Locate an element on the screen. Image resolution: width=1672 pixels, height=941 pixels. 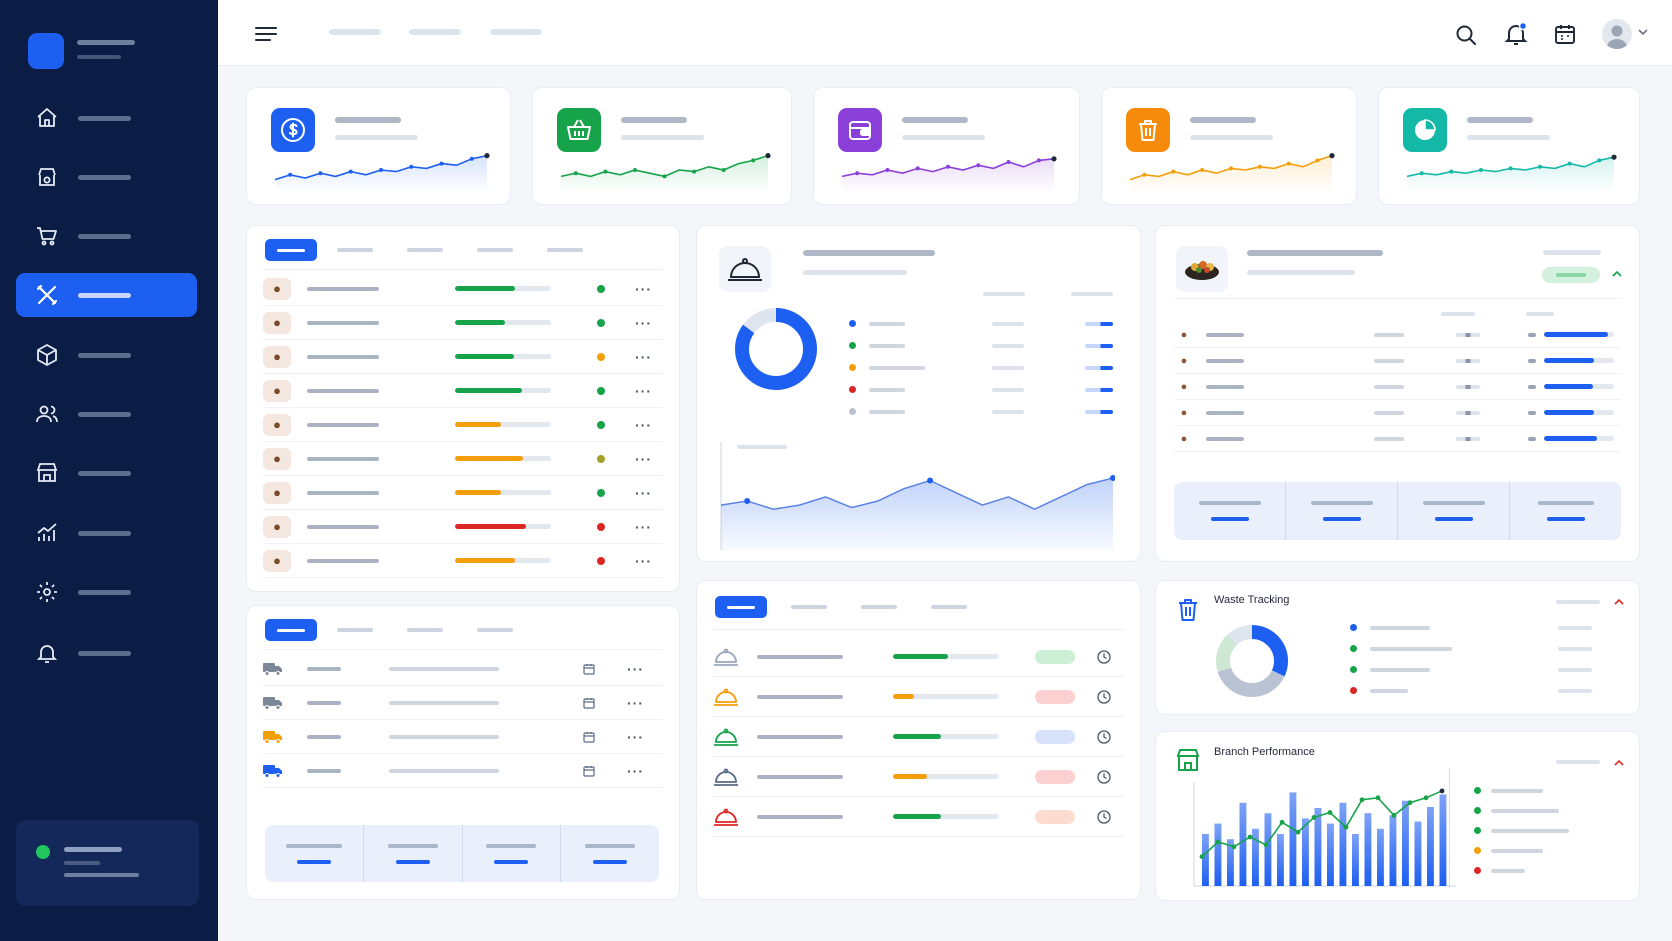
sidebar-item-kitchen is located at coordinates (106, 177).